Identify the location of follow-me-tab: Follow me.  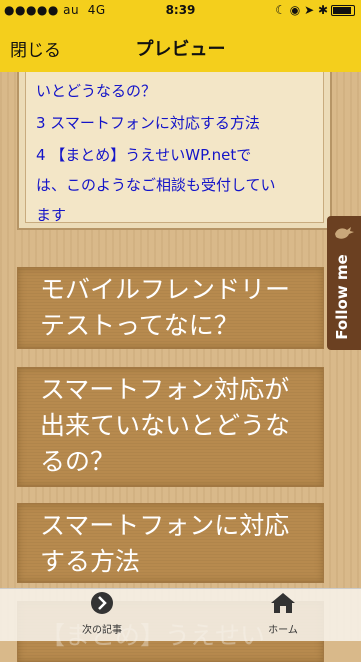
(344, 283).